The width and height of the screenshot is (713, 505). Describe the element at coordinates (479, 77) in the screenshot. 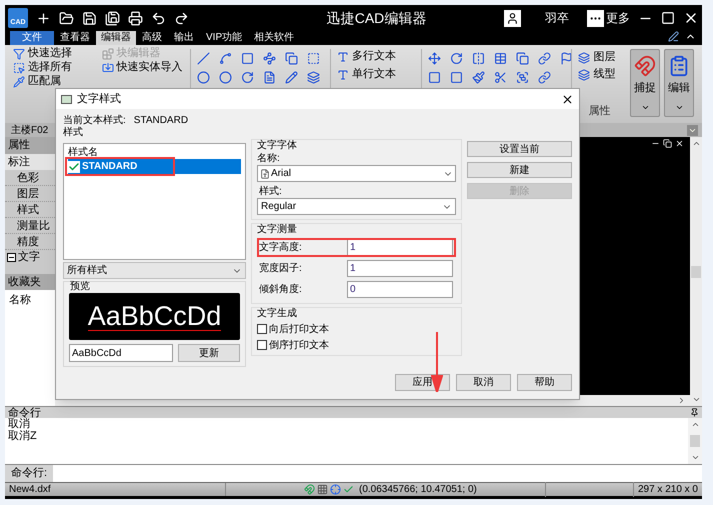

I see `brush-icon` at that location.